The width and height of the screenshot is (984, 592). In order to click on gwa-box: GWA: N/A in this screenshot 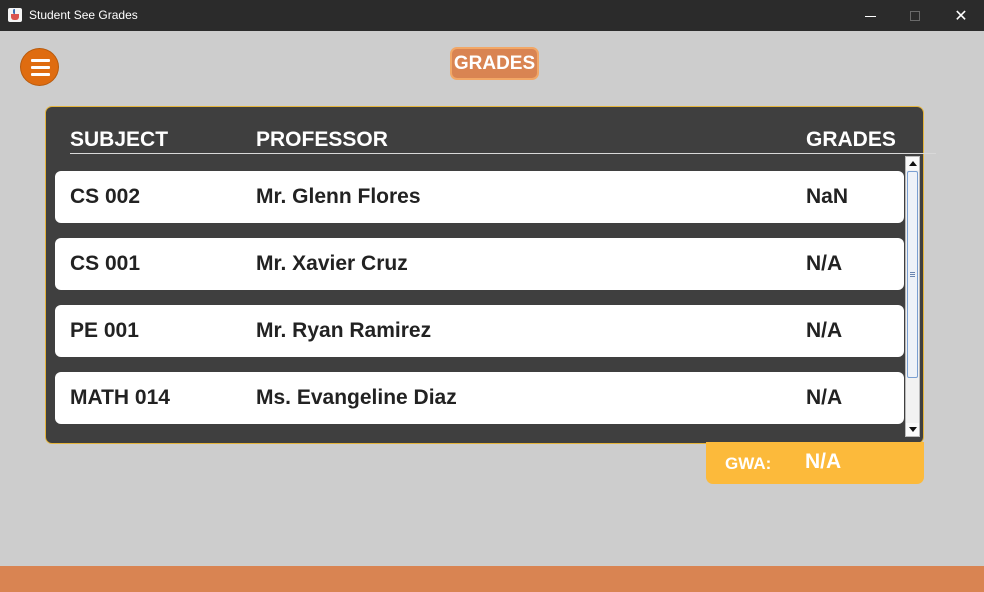, I will do `click(815, 463)`.